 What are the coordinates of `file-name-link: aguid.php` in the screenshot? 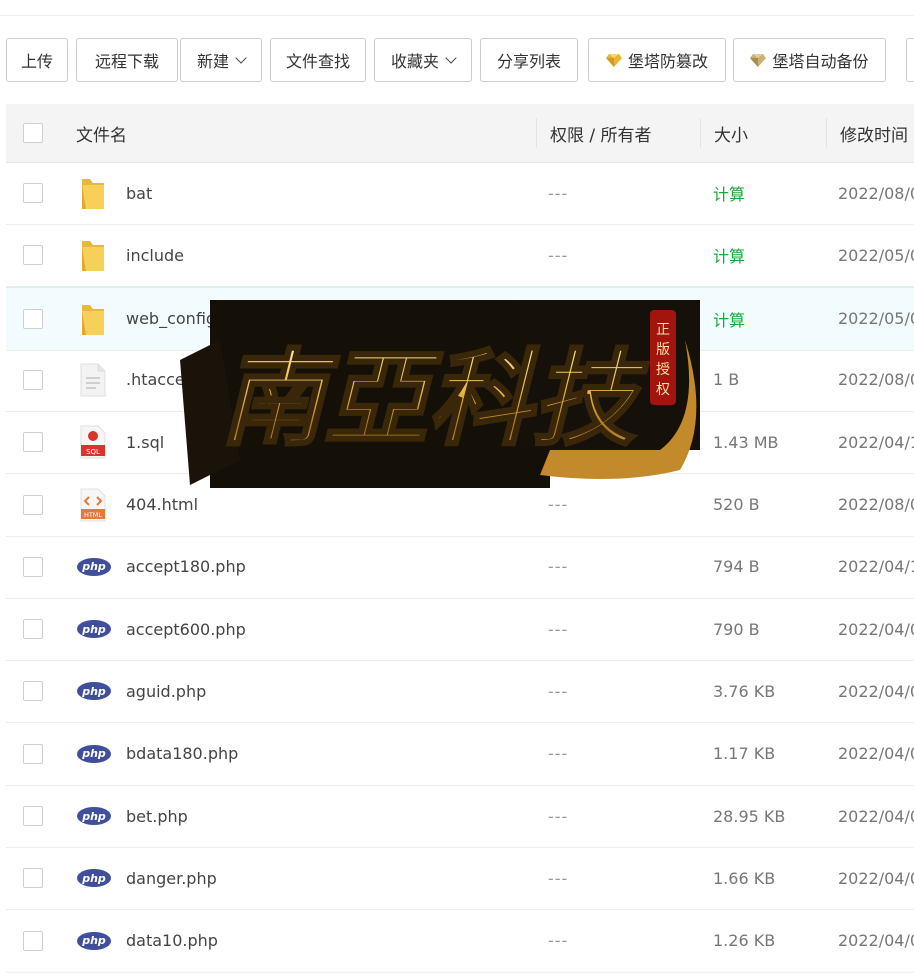 It's located at (166, 691).